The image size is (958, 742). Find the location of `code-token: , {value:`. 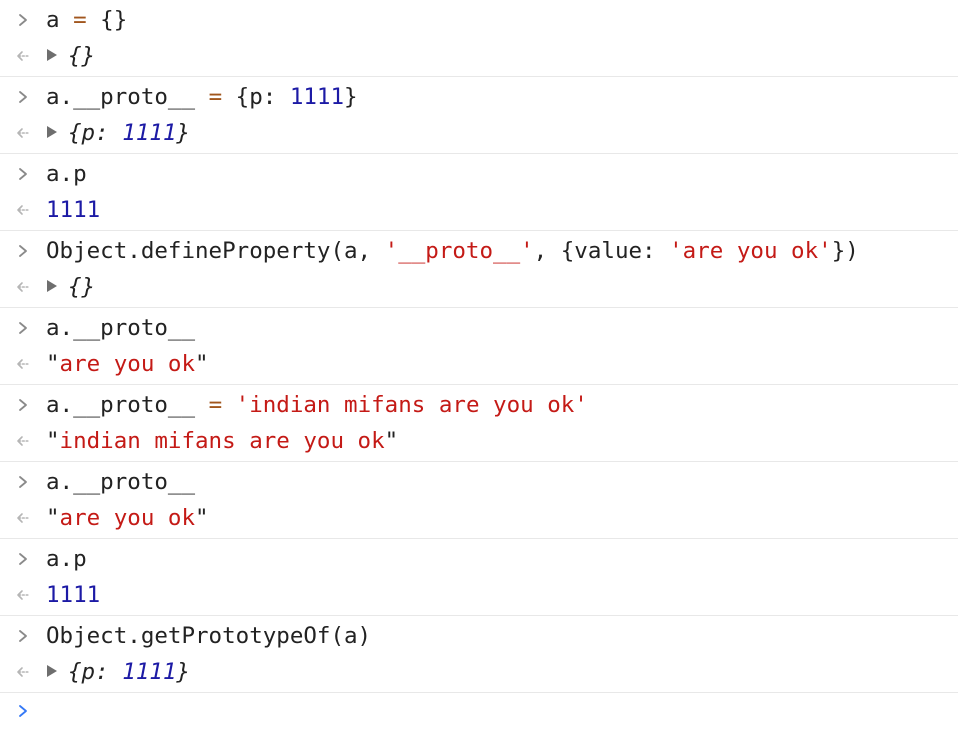

code-token: , {value: is located at coordinates (601, 251).